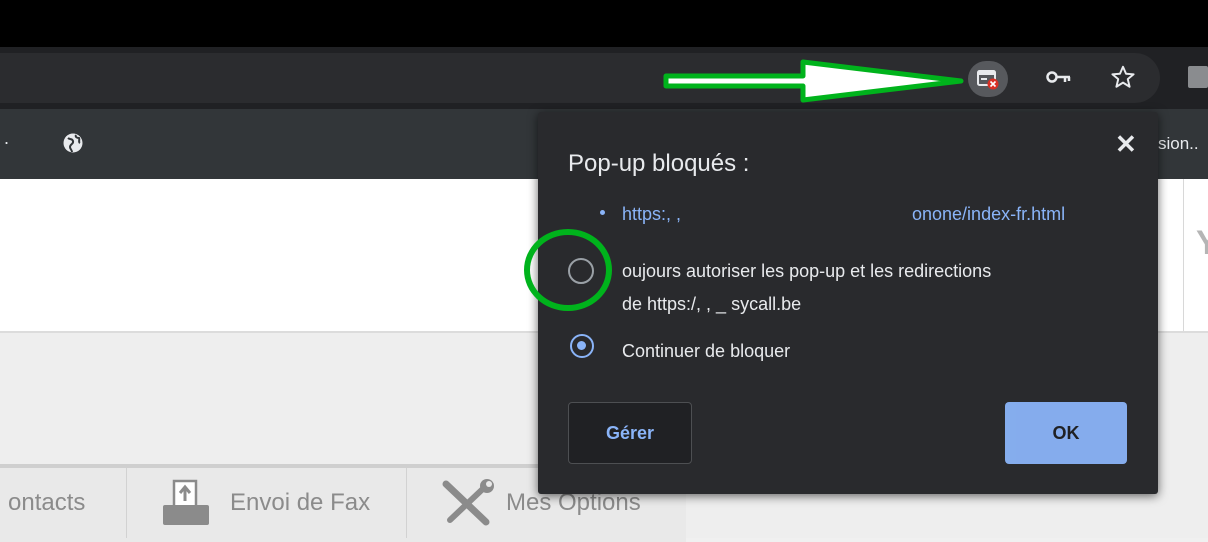 This screenshot has width=1208, height=542. What do you see at coordinates (712, 304) in the screenshot?
I see `radio-allow-label-line2: de https:/, , _ sycall.be` at bounding box center [712, 304].